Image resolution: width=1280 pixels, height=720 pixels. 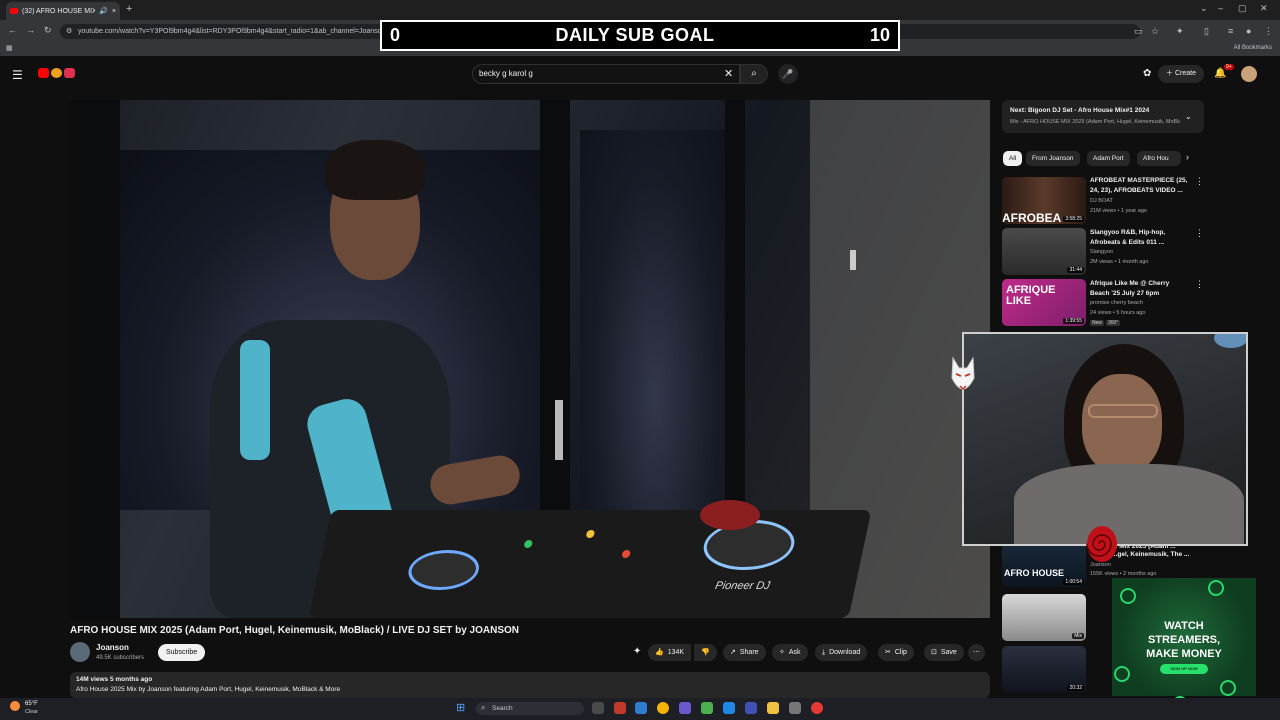 I want to click on tab-close-icon: ×, so click(x=114, y=11).